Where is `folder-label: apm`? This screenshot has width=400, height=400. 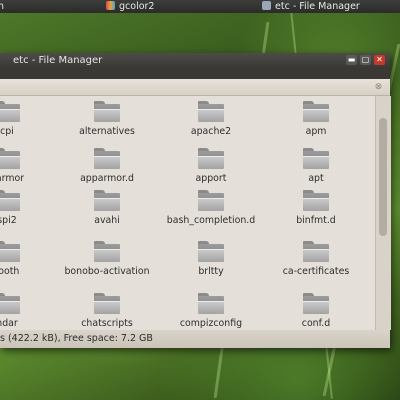 folder-label: apm is located at coordinates (316, 131).